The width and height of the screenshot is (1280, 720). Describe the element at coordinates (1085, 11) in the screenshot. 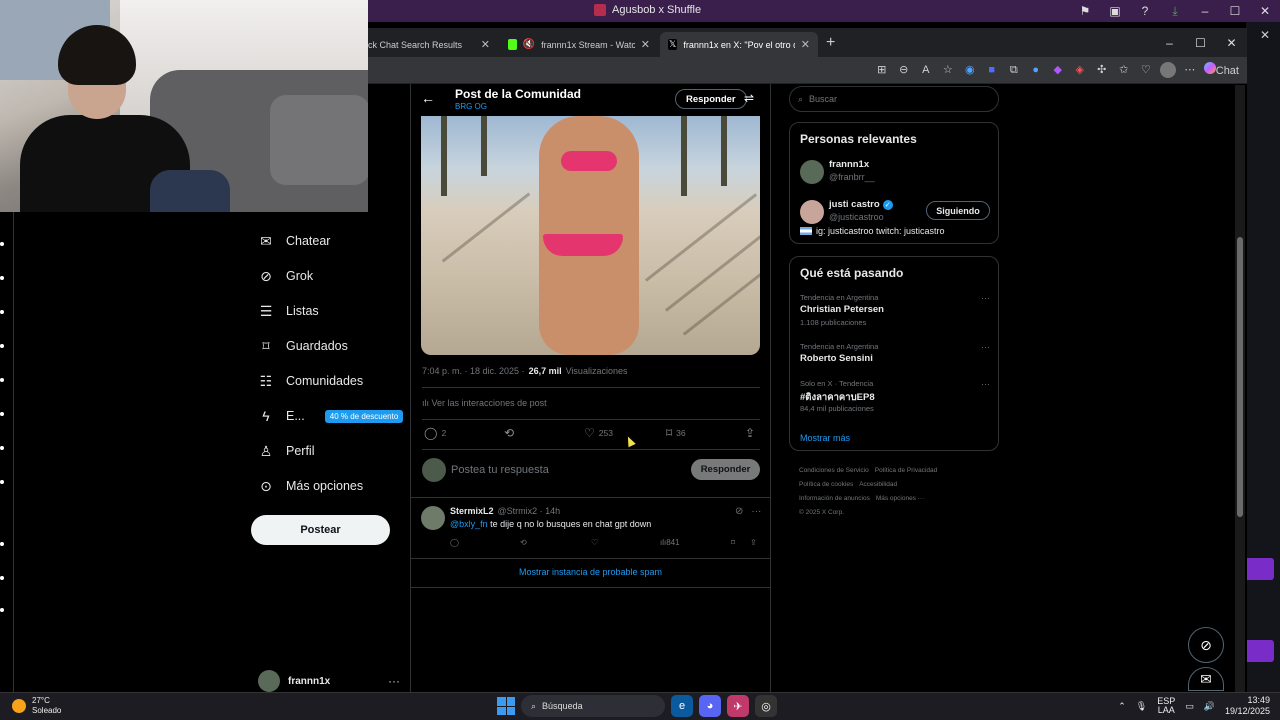

I see `flag-icon: ⚑` at that location.